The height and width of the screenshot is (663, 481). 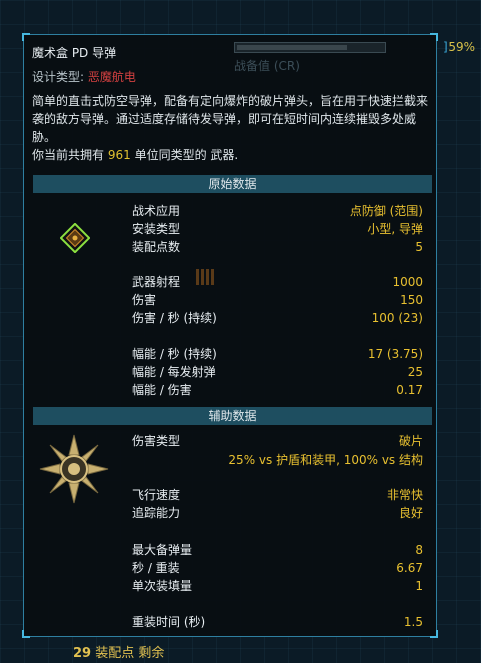 I want to click on primary-data-header: 原始数据, so click(x=232, y=184).